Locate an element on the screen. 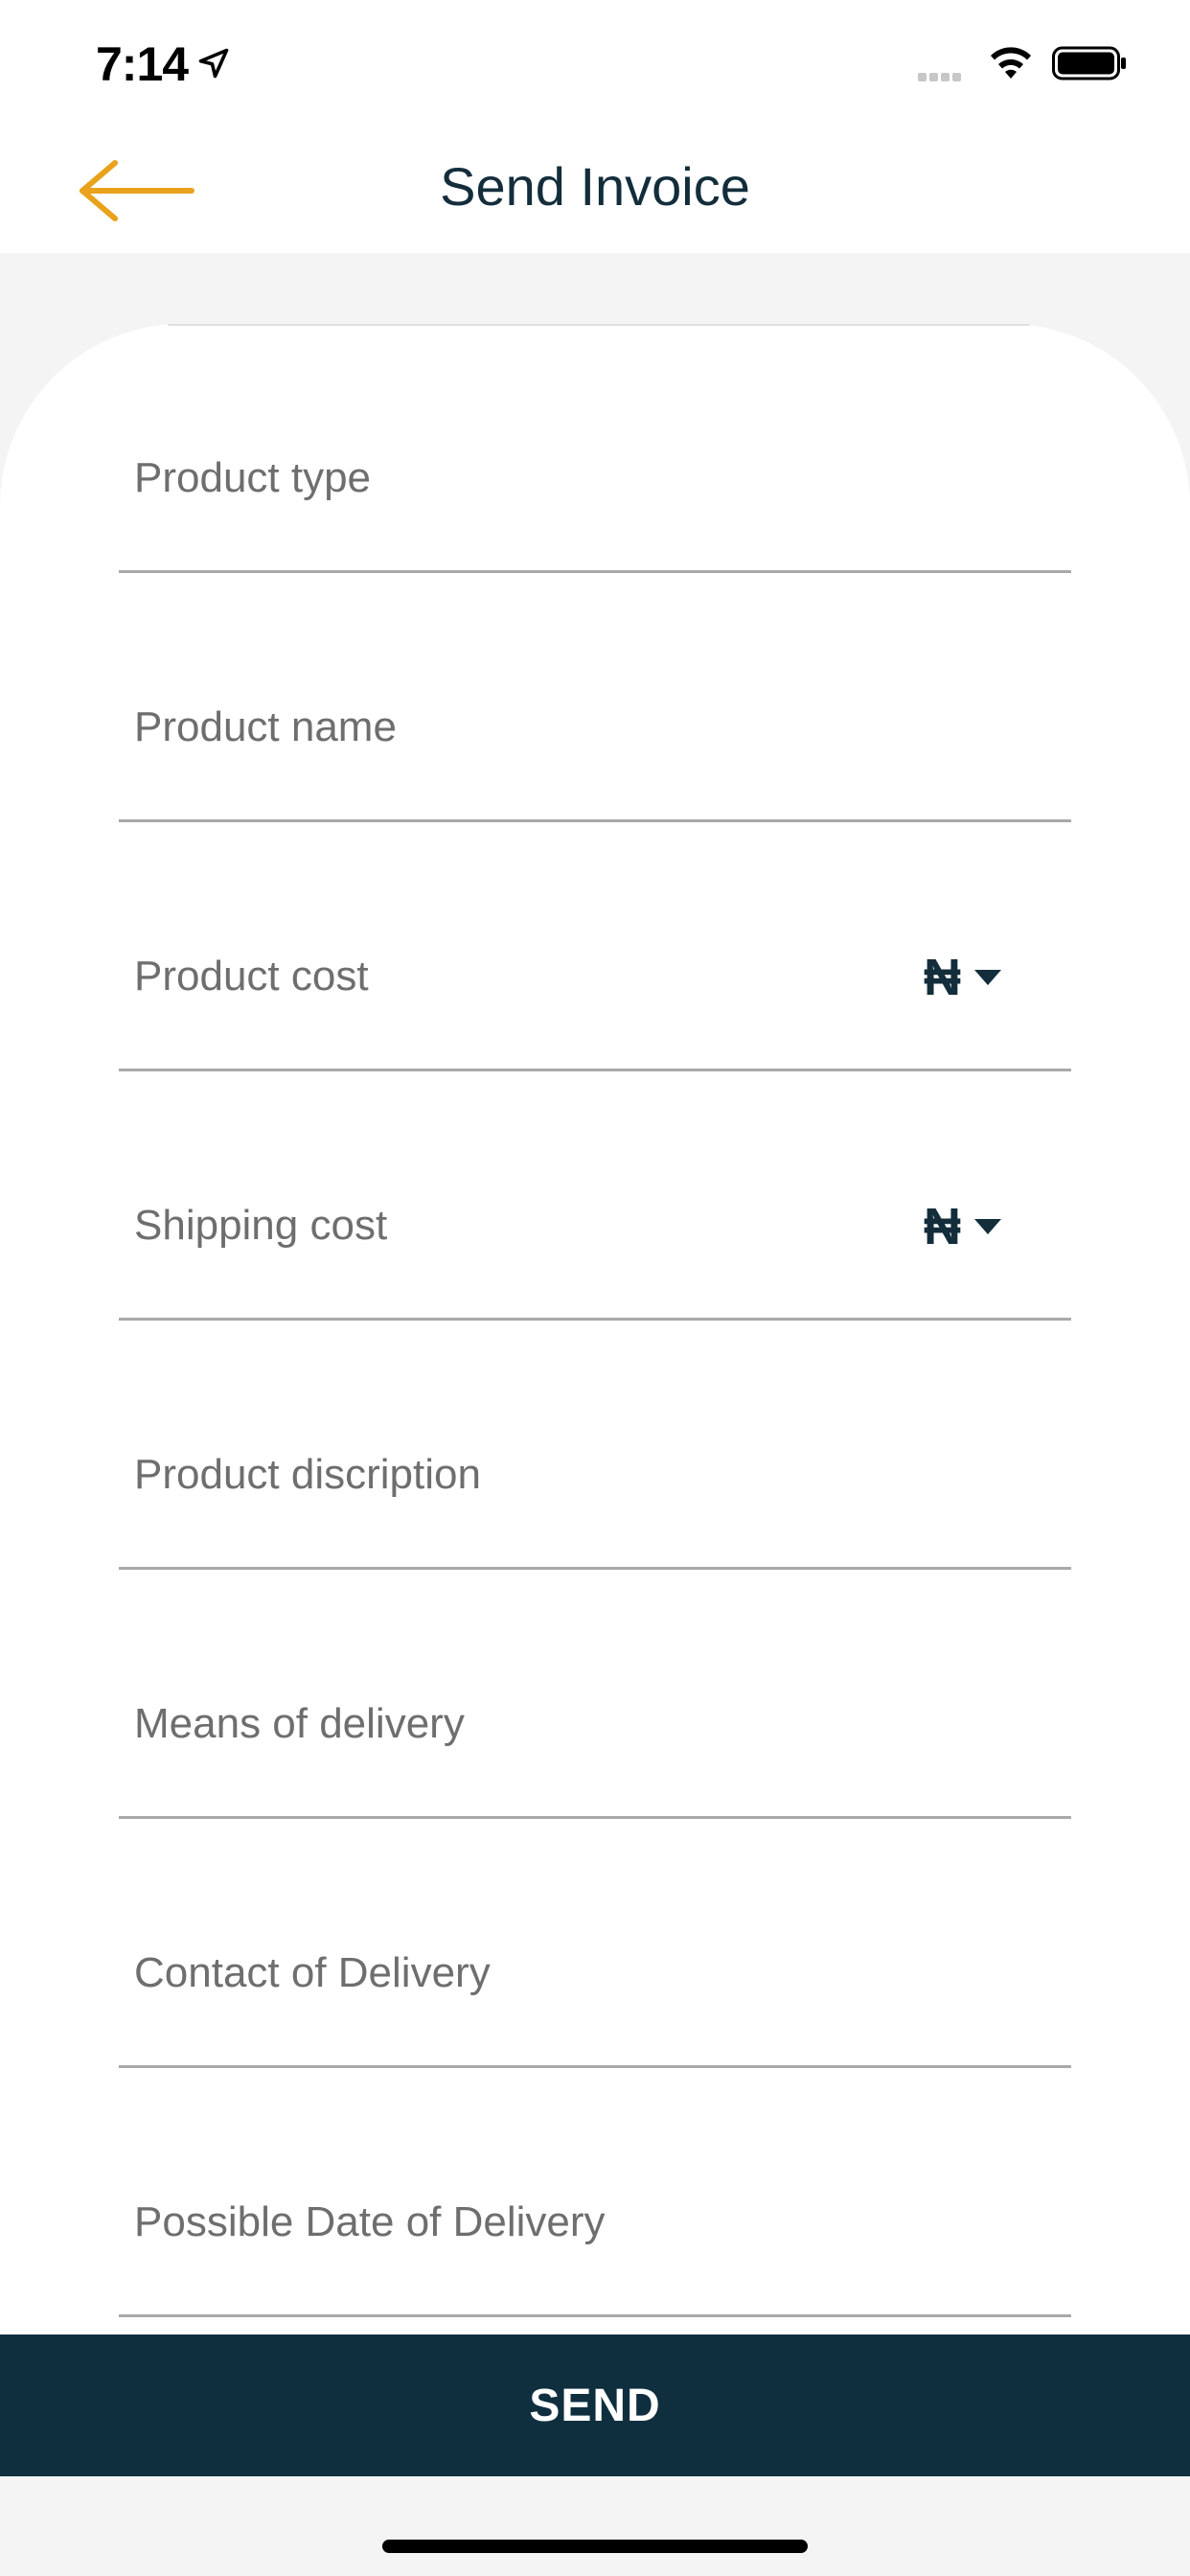  contact-of-delivery-label: Contact of Delivery is located at coordinates (312, 1973).